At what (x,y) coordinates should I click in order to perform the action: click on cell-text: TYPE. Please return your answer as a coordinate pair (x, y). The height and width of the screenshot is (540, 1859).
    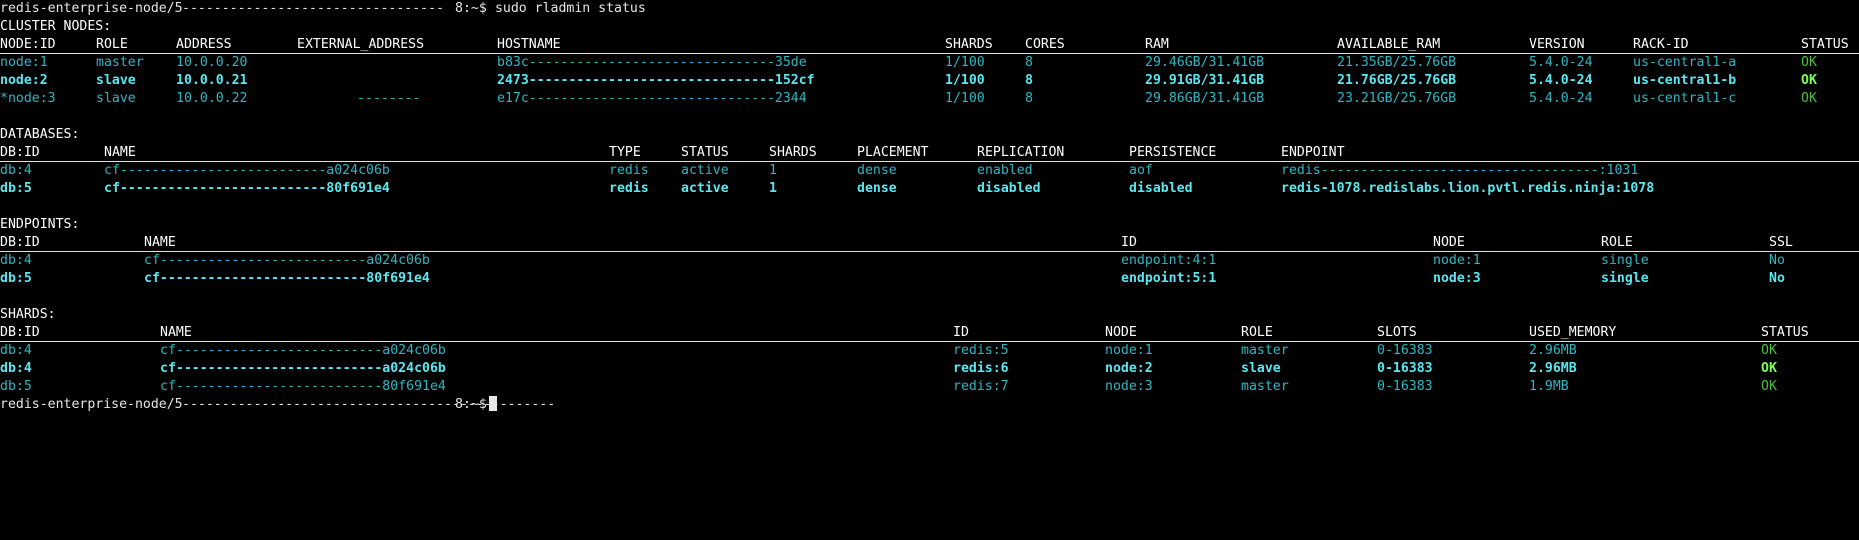
    Looking at the image, I should click on (625, 152).